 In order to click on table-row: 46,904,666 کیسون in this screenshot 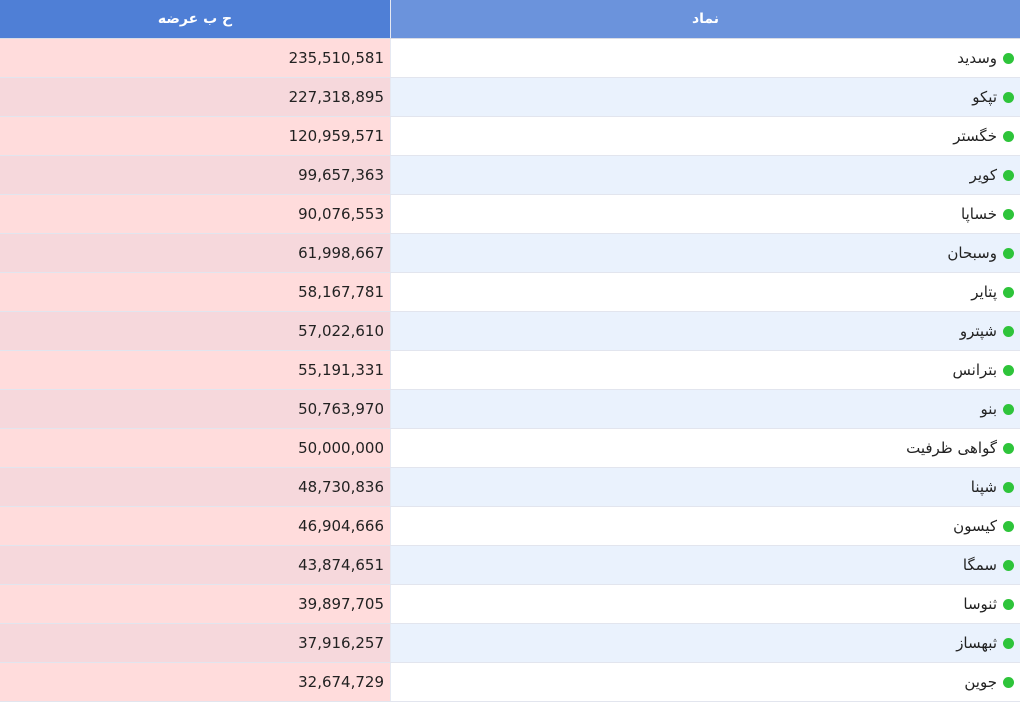, I will do `click(510, 526)`.